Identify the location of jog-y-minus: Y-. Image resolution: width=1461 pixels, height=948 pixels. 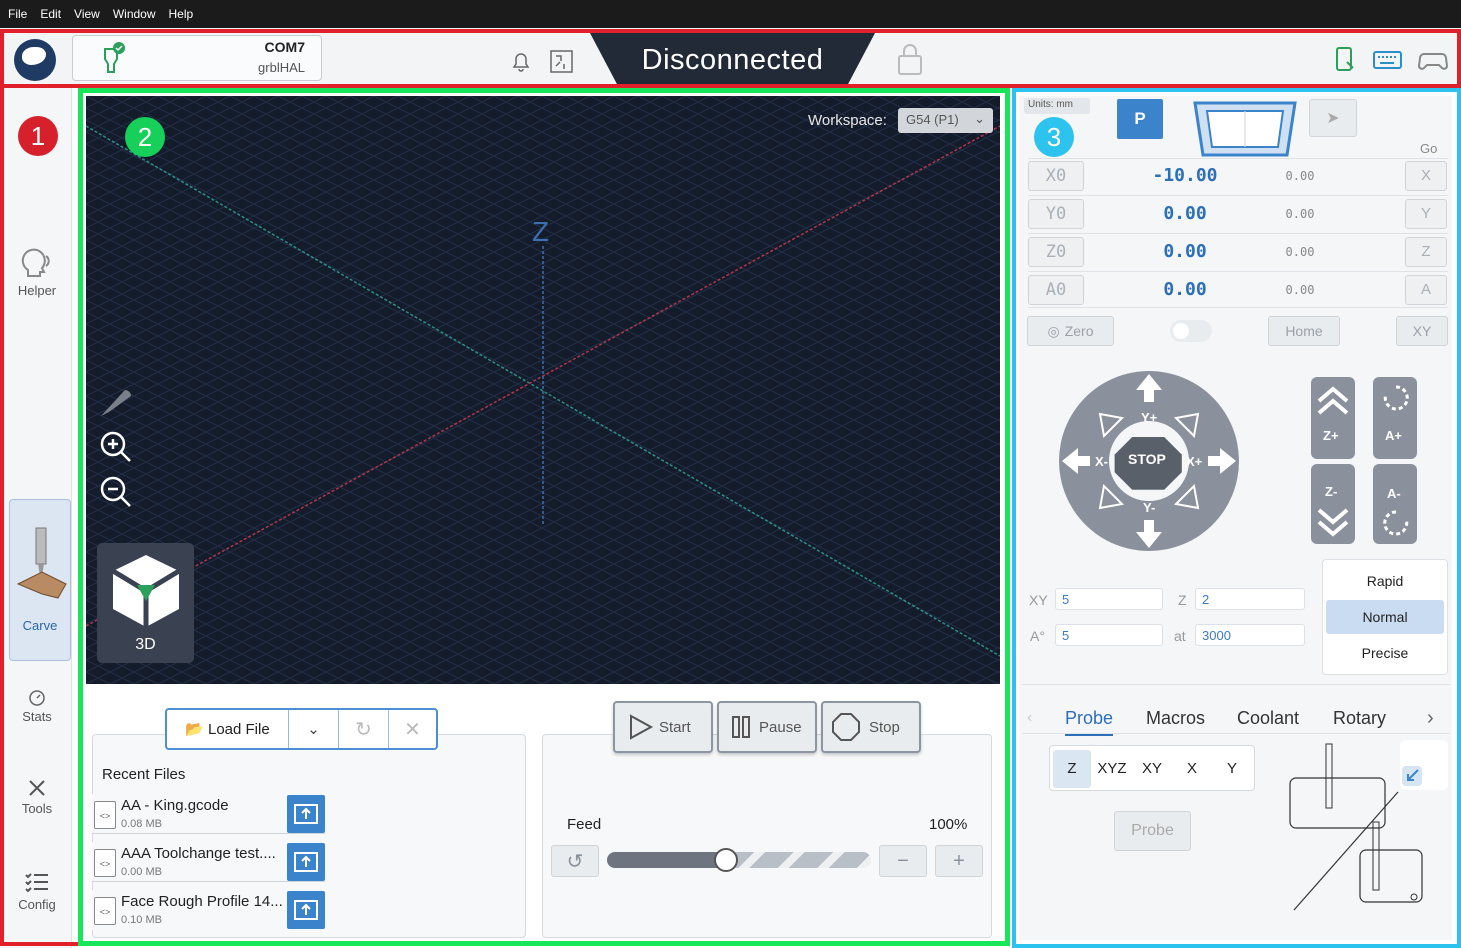
(1149, 507).